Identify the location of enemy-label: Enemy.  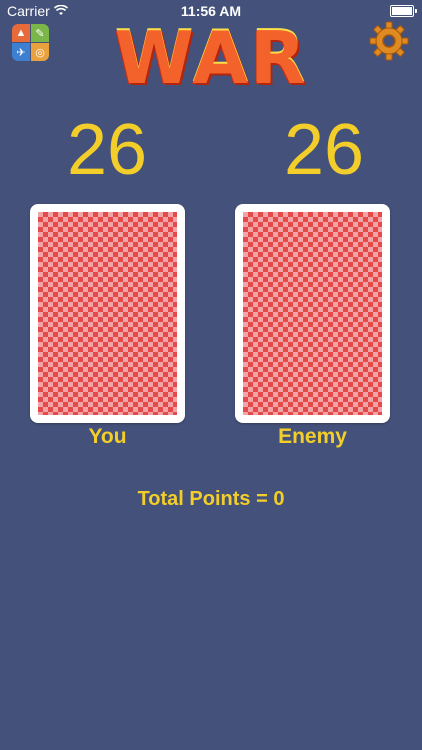
(312, 436).